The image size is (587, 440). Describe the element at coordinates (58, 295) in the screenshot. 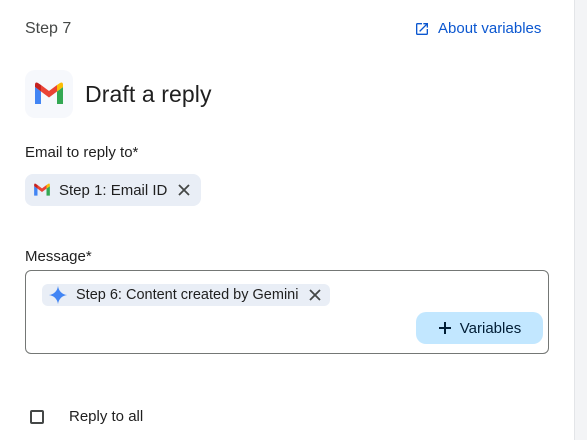

I see `gemini-sparkle-icon` at that location.